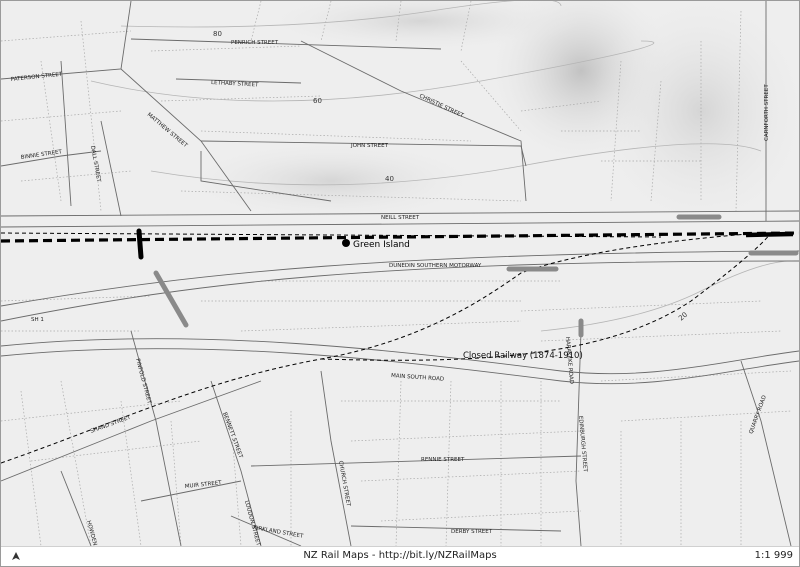 Image resolution: width=800 pixels, height=567 pixels. What do you see at coordinates (317, 101) in the screenshot?
I see `contour-label-60: 60` at bounding box center [317, 101].